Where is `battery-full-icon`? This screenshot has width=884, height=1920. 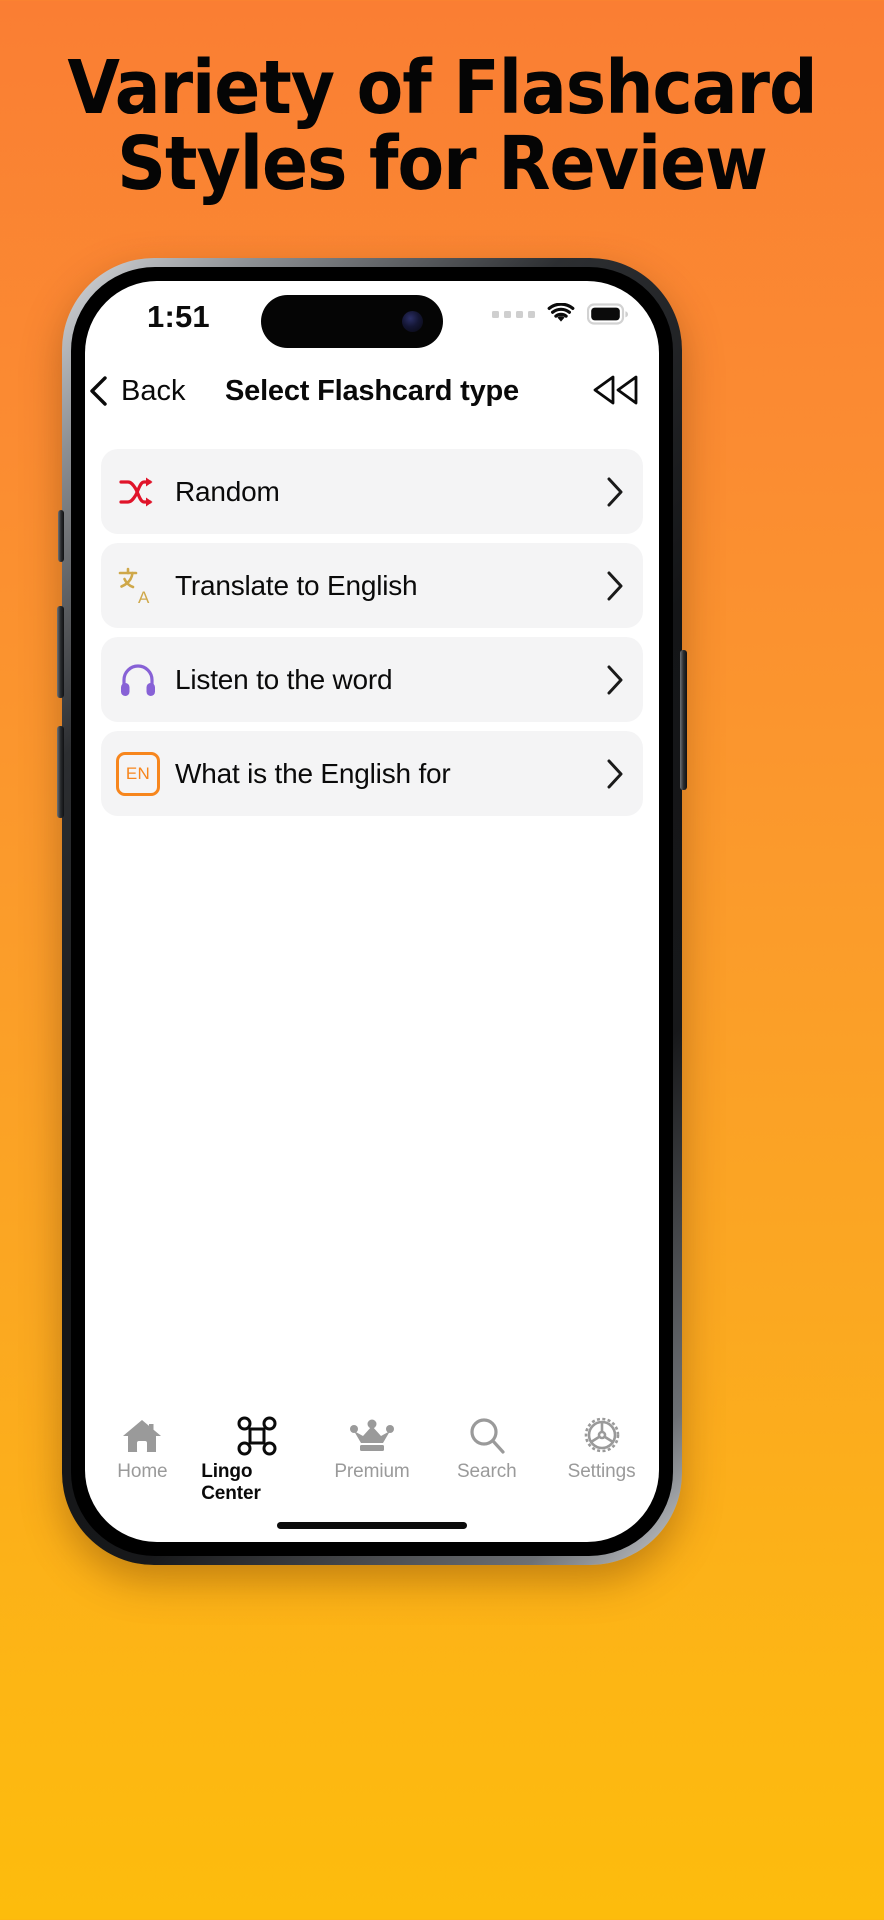 battery-full-icon is located at coordinates (607, 314).